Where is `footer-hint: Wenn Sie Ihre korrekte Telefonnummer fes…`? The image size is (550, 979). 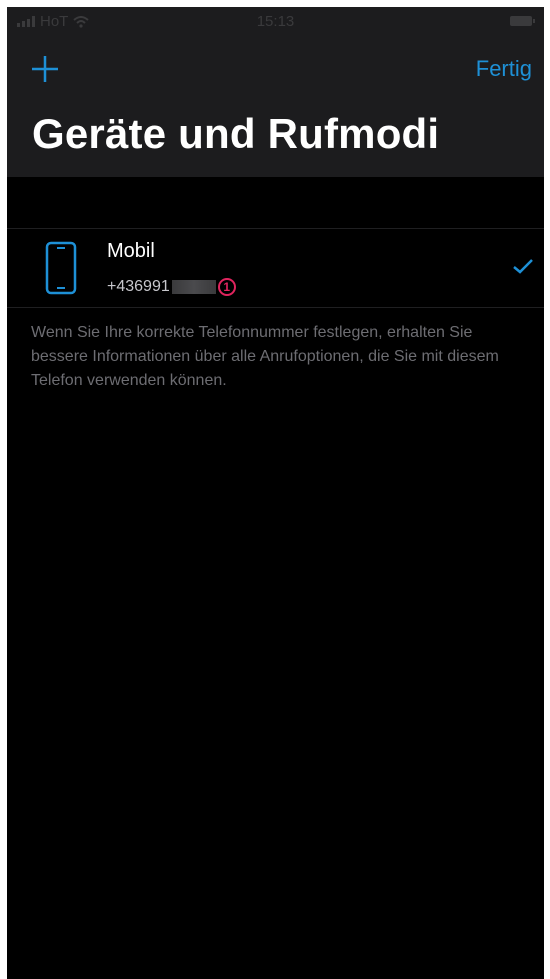
footer-hint: Wenn Sie Ihre korrekte Telefonnummer fes… is located at coordinates (265, 356).